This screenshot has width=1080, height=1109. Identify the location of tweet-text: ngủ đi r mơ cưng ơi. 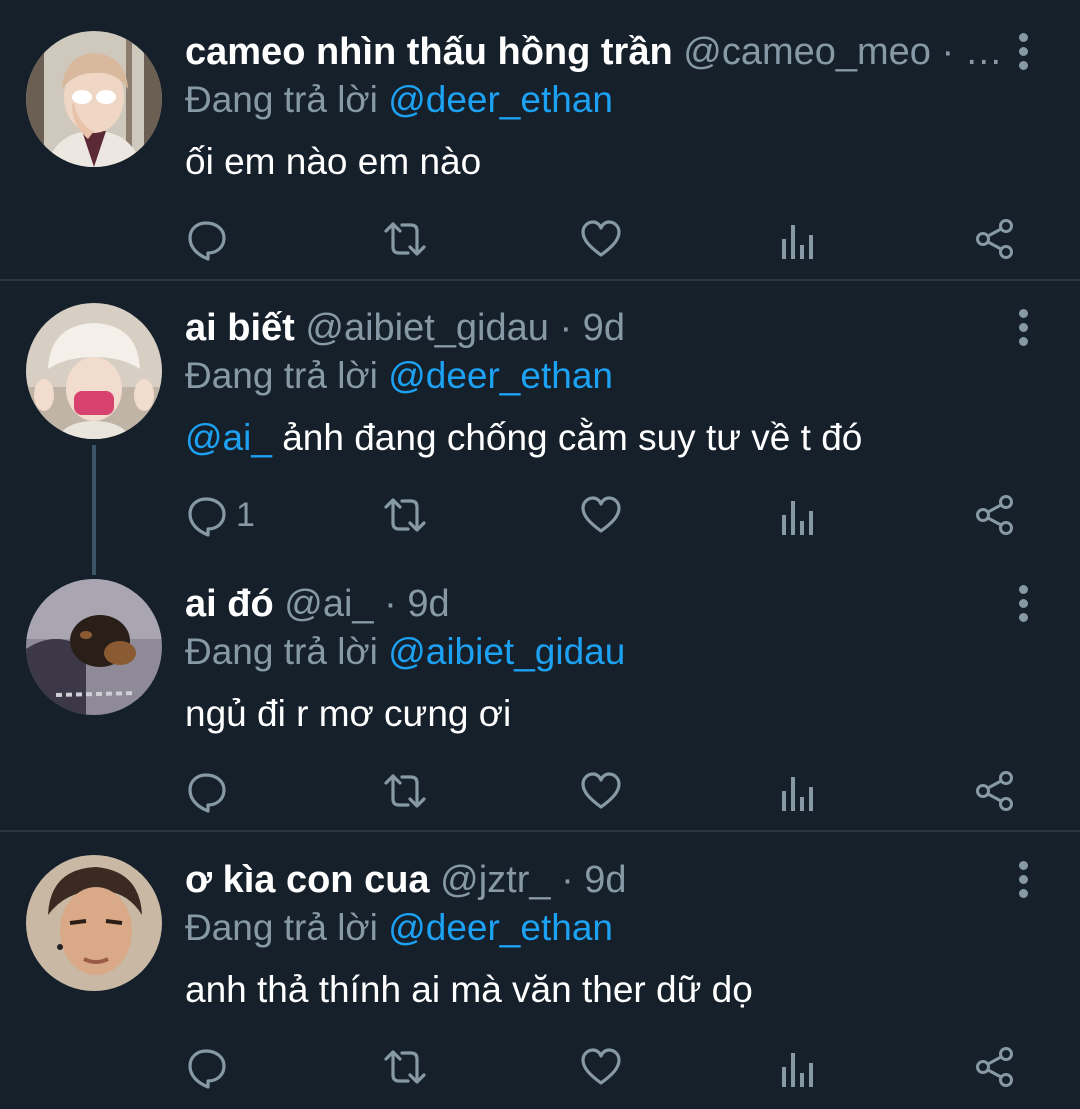
(348, 714).